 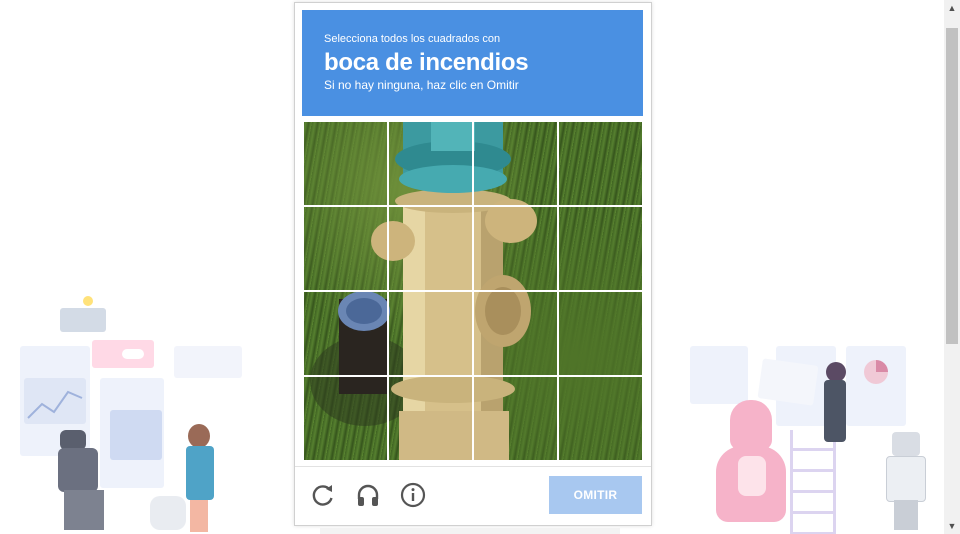 What do you see at coordinates (952, 186) in the screenshot?
I see `scroll-thumb` at bounding box center [952, 186].